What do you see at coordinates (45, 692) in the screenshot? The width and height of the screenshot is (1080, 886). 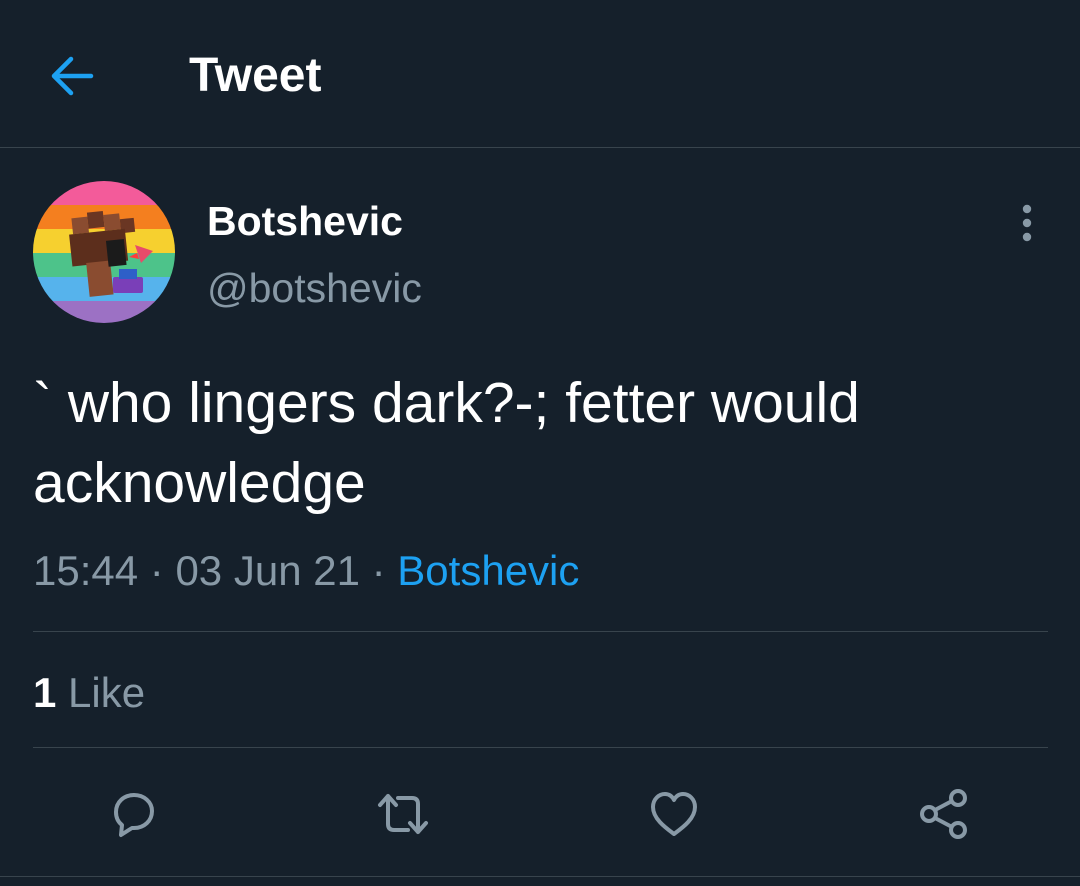 I see `likes-count: 1` at bounding box center [45, 692].